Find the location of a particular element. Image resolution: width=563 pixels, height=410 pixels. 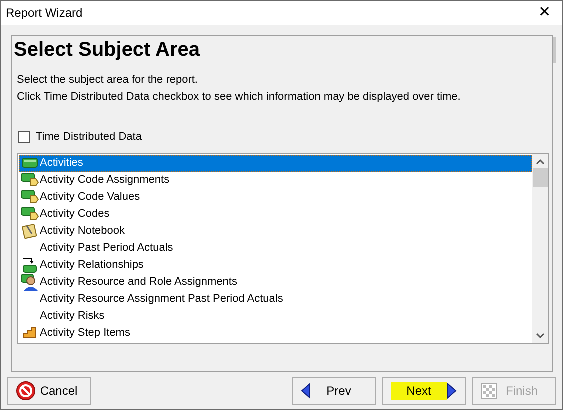

instruction-text: Select the subject area for the report. is located at coordinates (108, 80).